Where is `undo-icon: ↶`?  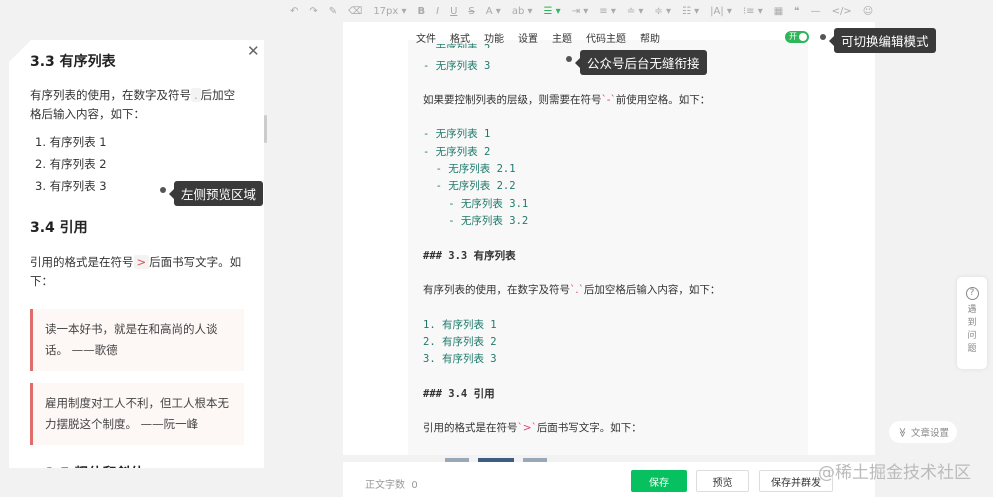 undo-icon: ↶ is located at coordinates (294, 11).